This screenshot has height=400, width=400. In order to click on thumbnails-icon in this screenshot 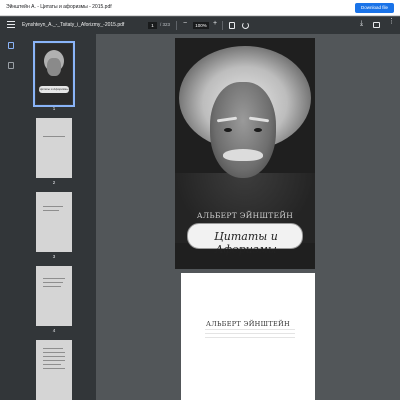, I will do `click(11, 45)`.